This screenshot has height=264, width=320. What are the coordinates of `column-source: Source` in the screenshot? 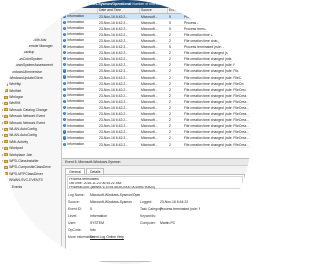 It's located at (154, 10).